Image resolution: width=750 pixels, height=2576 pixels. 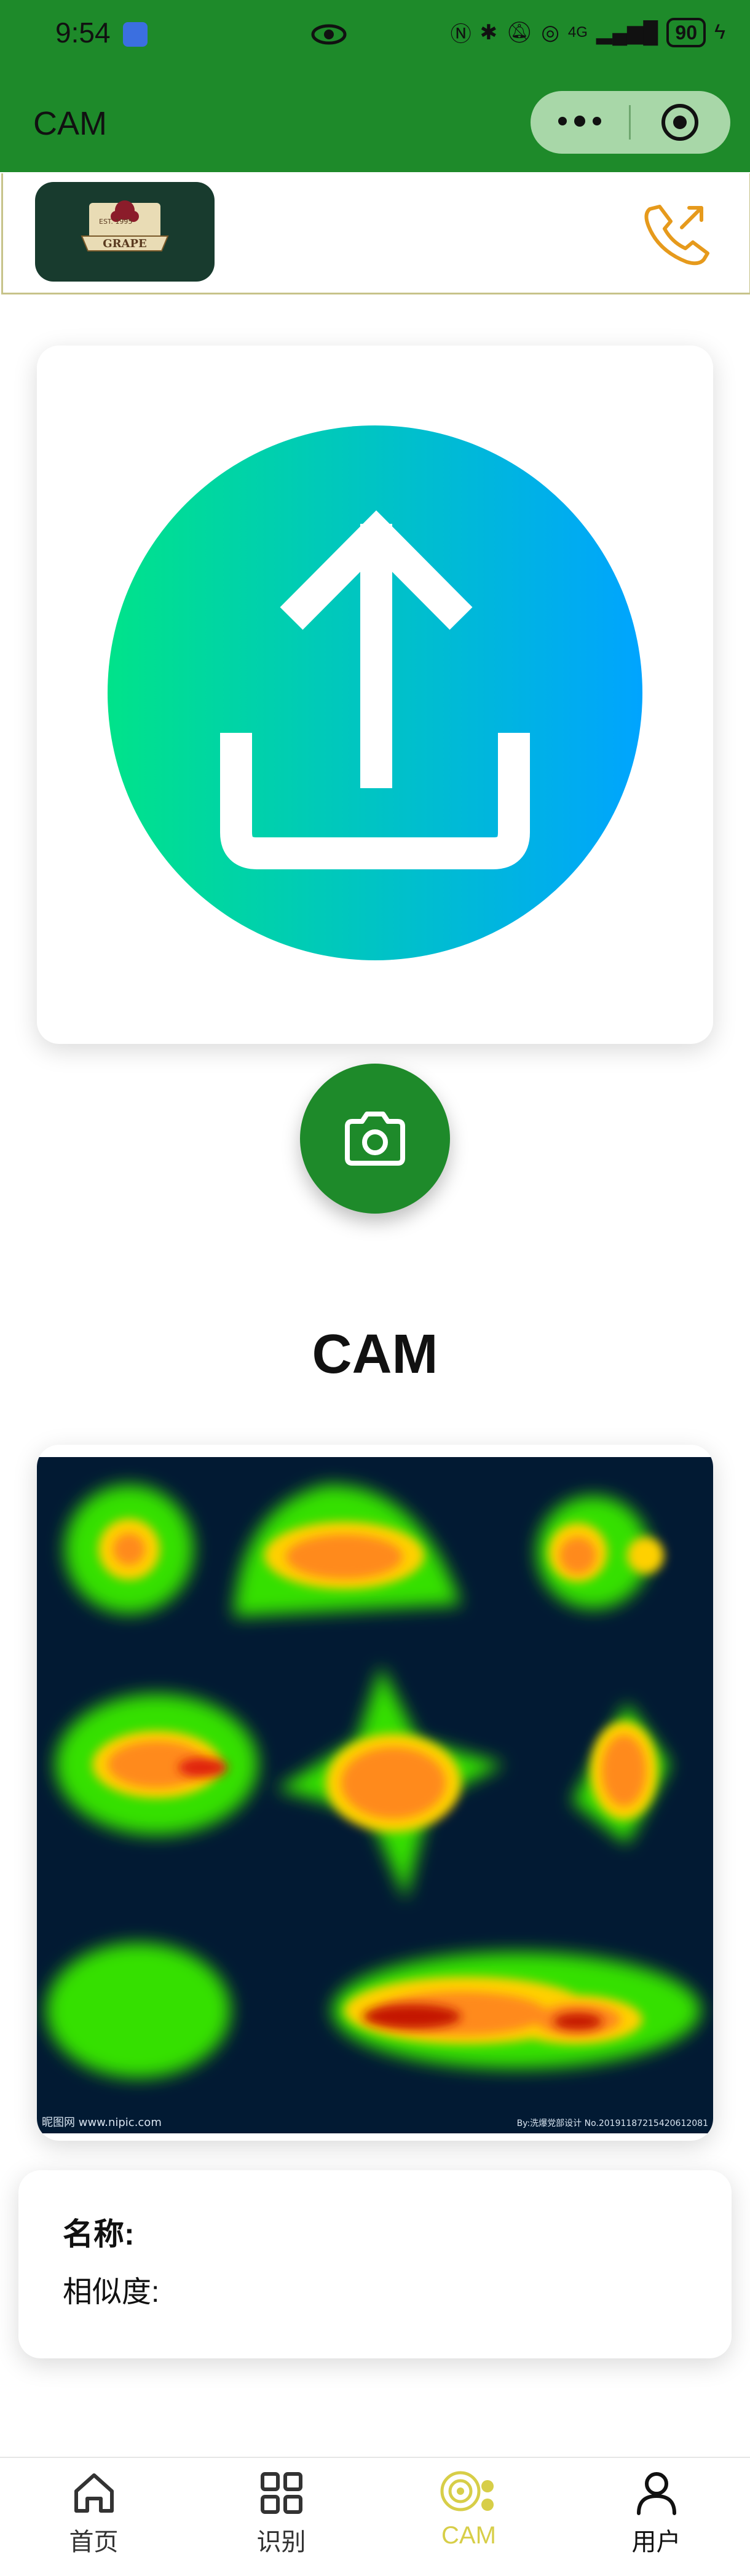 What do you see at coordinates (461, 34) in the screenshot?
I see `nfc-icon: Ⓝ` at bounding box center [461, 34].